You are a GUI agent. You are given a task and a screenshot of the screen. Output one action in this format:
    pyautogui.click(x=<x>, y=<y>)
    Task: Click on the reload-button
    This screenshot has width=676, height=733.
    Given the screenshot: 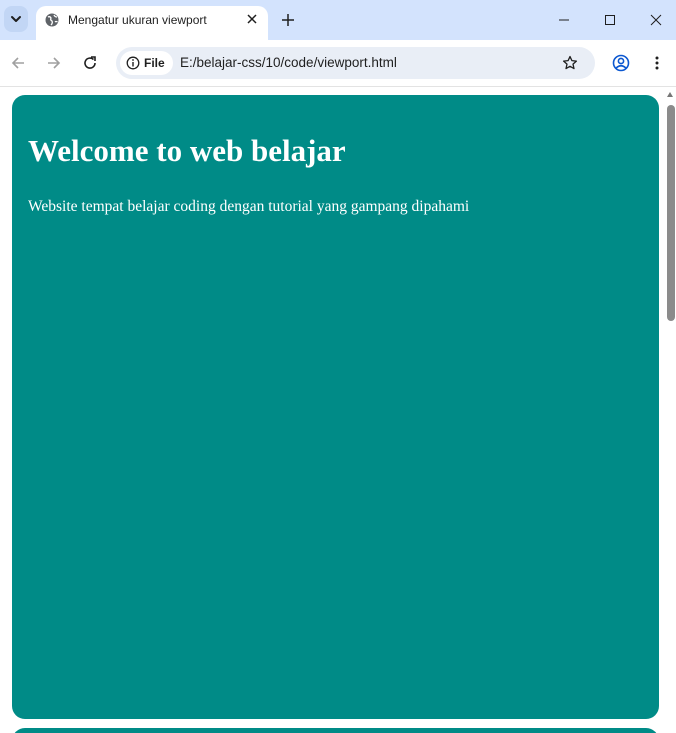 What is the action you would take?
    pyautogui.click(x=90, y=63)
    